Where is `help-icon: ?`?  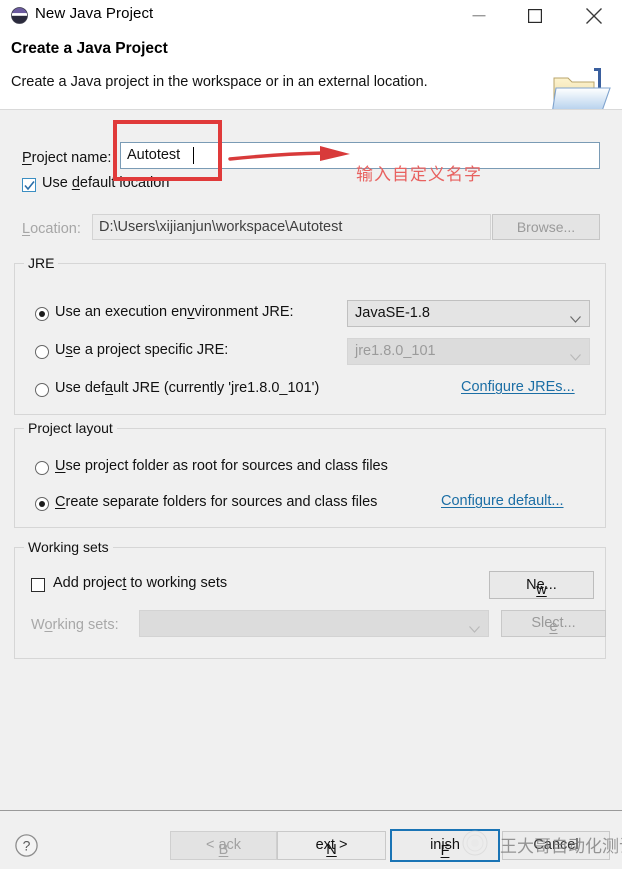 help-icon: ? is located at coordinates (26, 845).